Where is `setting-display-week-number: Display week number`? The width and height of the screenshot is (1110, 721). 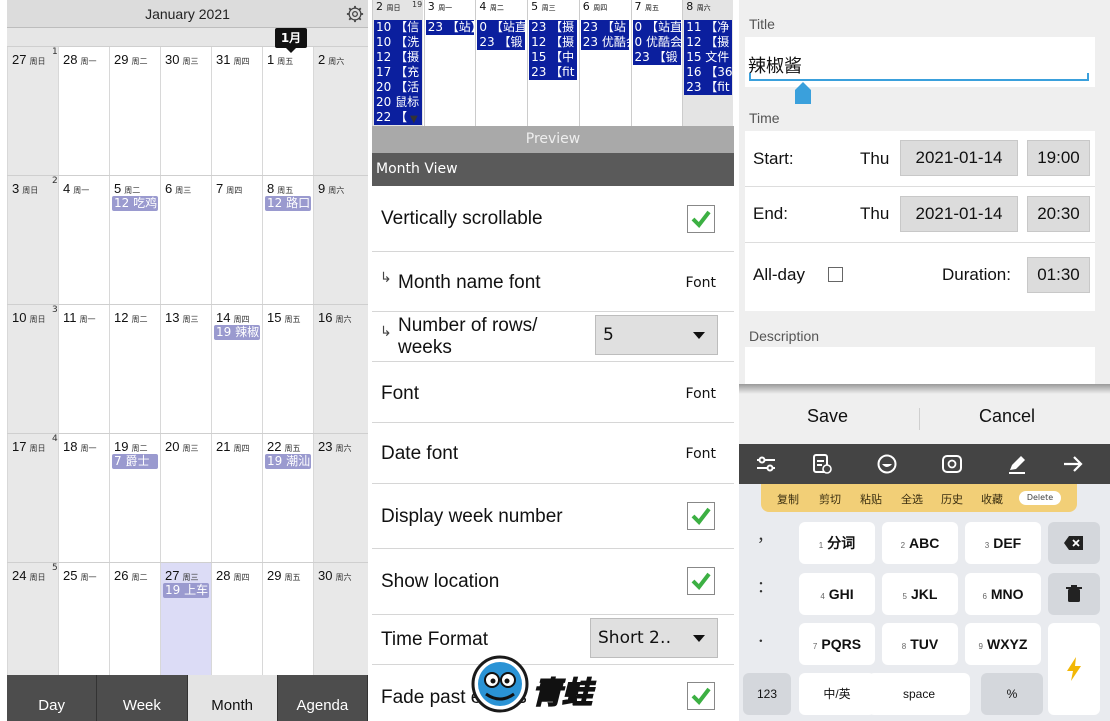
setting-display-week-number: Display week number is located at coordinates (553, 516).